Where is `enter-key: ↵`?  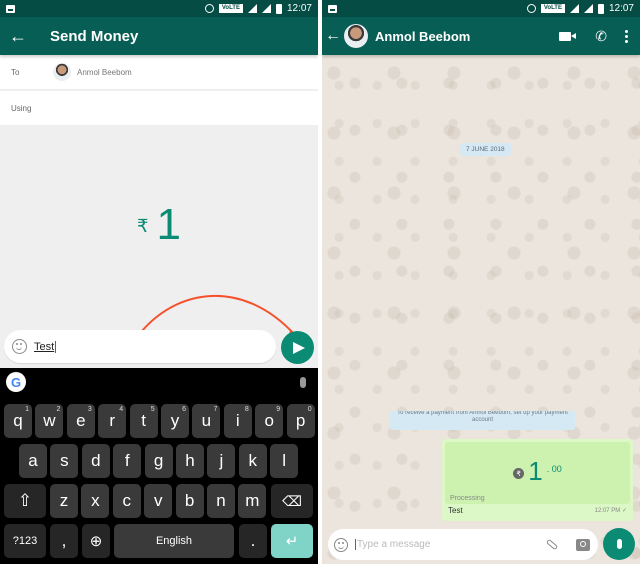 enter-key: ↵ is located at coordinates (292, 541).